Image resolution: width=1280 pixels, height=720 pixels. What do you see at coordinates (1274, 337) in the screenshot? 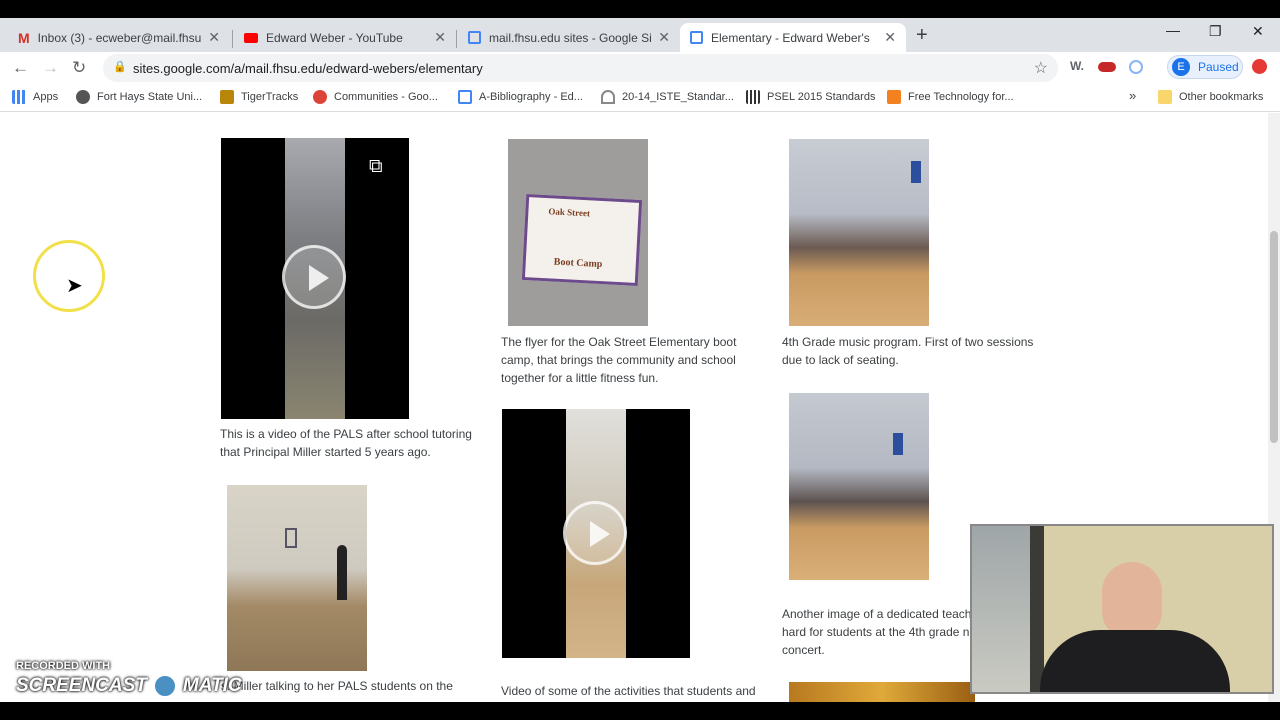
I see `scrollbar-thumb` at bounding box center [1274, 337].